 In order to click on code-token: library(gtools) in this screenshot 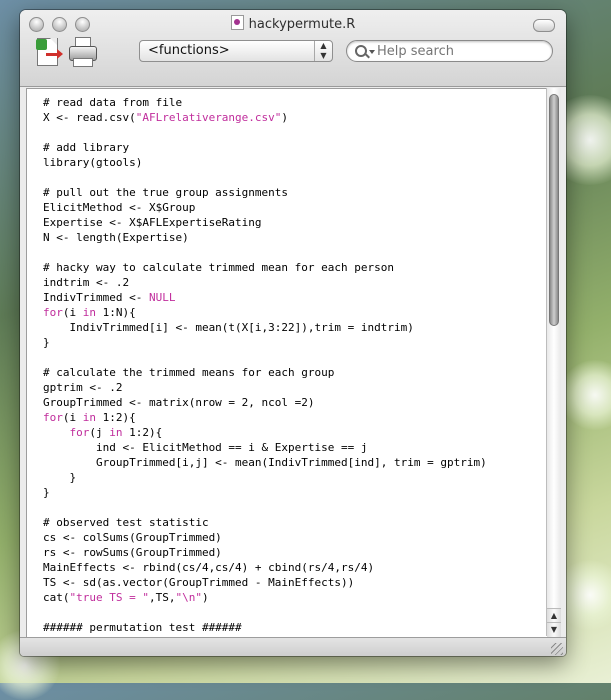, I will do `click(93, 162)`.